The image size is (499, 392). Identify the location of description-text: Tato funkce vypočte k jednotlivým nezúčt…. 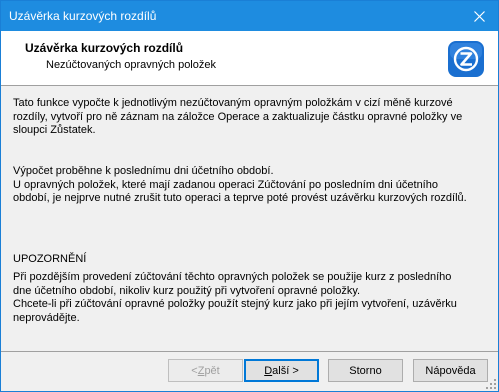
(238, 117).